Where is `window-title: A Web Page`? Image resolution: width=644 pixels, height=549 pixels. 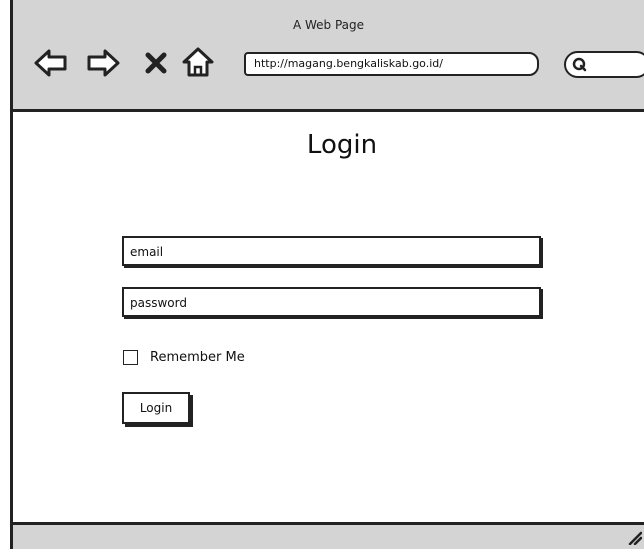 window-title: A Web Page is located at coordinates (328, 25).